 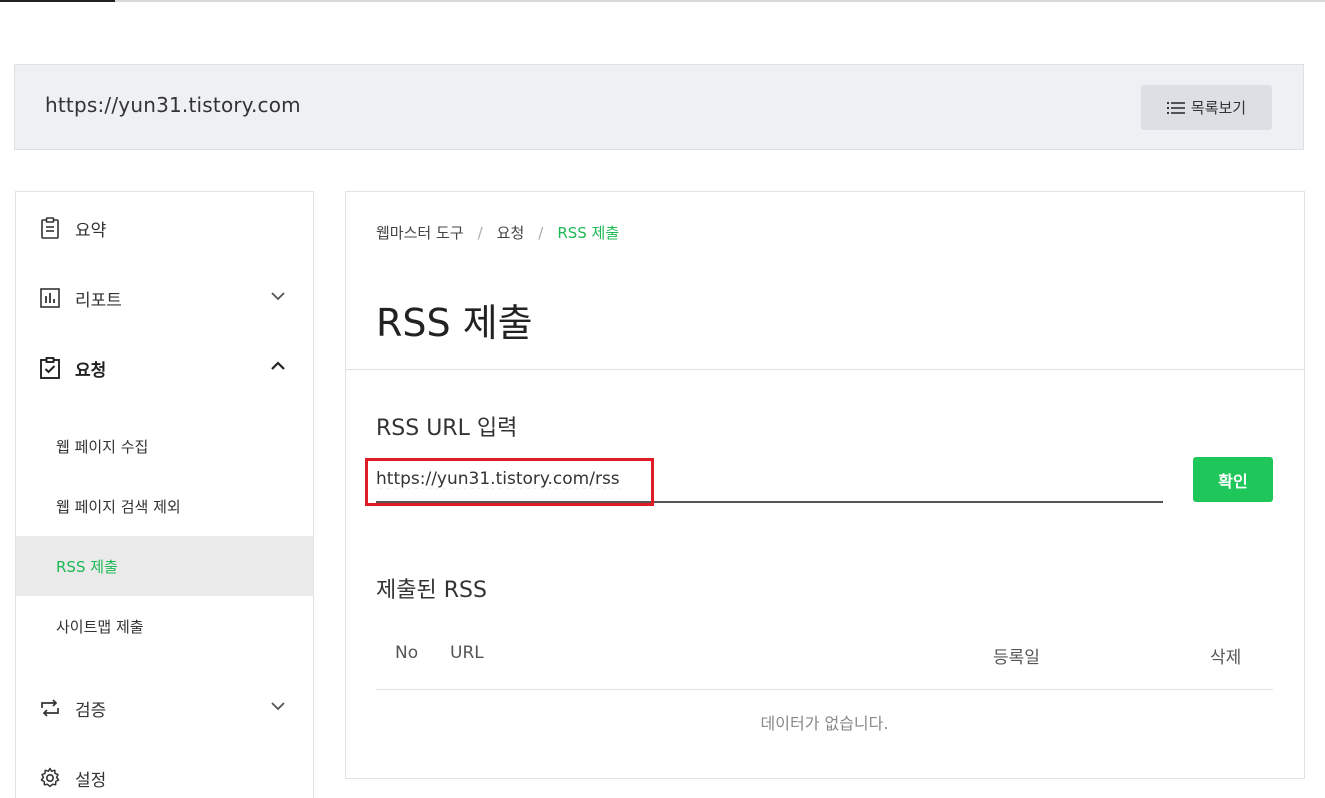 I want to click on page-title: RSS 제출, so click(x=454, y=323).